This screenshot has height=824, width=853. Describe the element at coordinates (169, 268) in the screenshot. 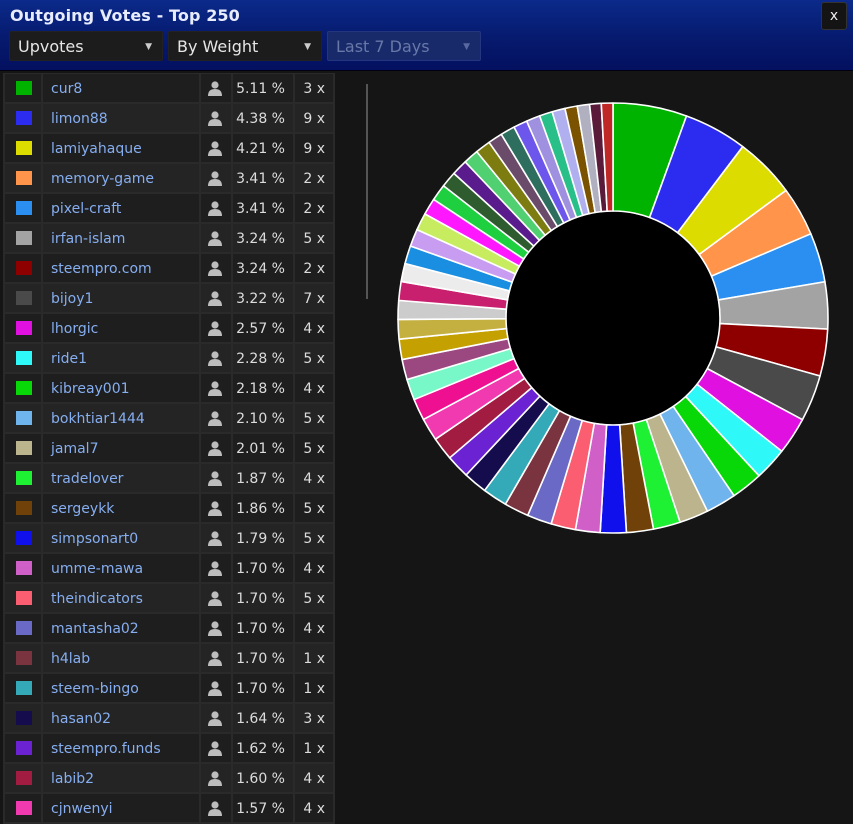

I see `list-item: steempro.com 3.24 % 2 x` at that location.